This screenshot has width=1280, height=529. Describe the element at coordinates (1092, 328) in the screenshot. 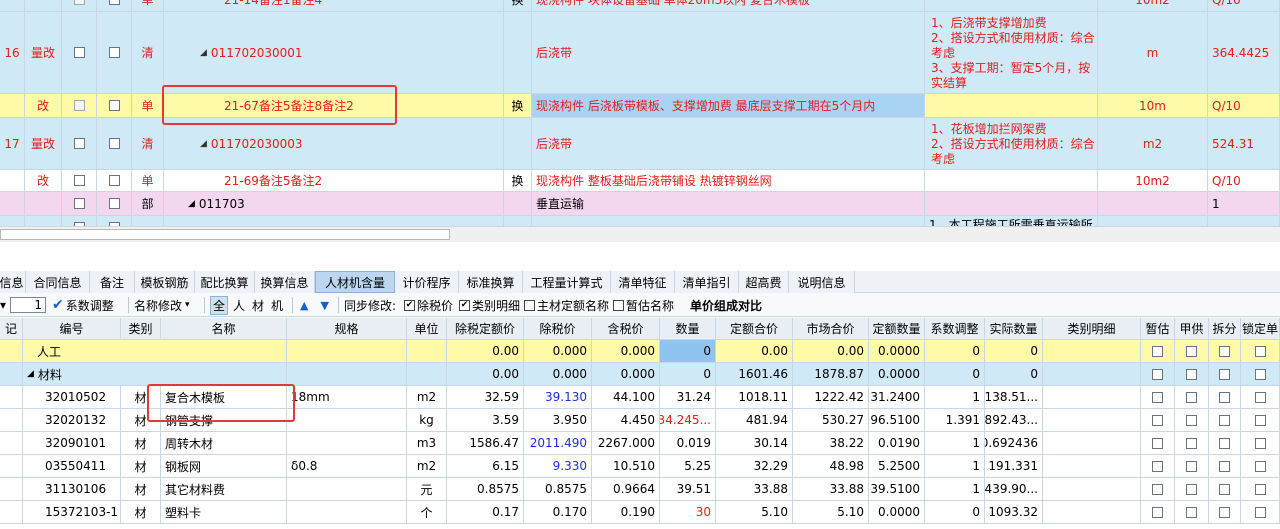

I see `column-header: 类别明细` at that location.